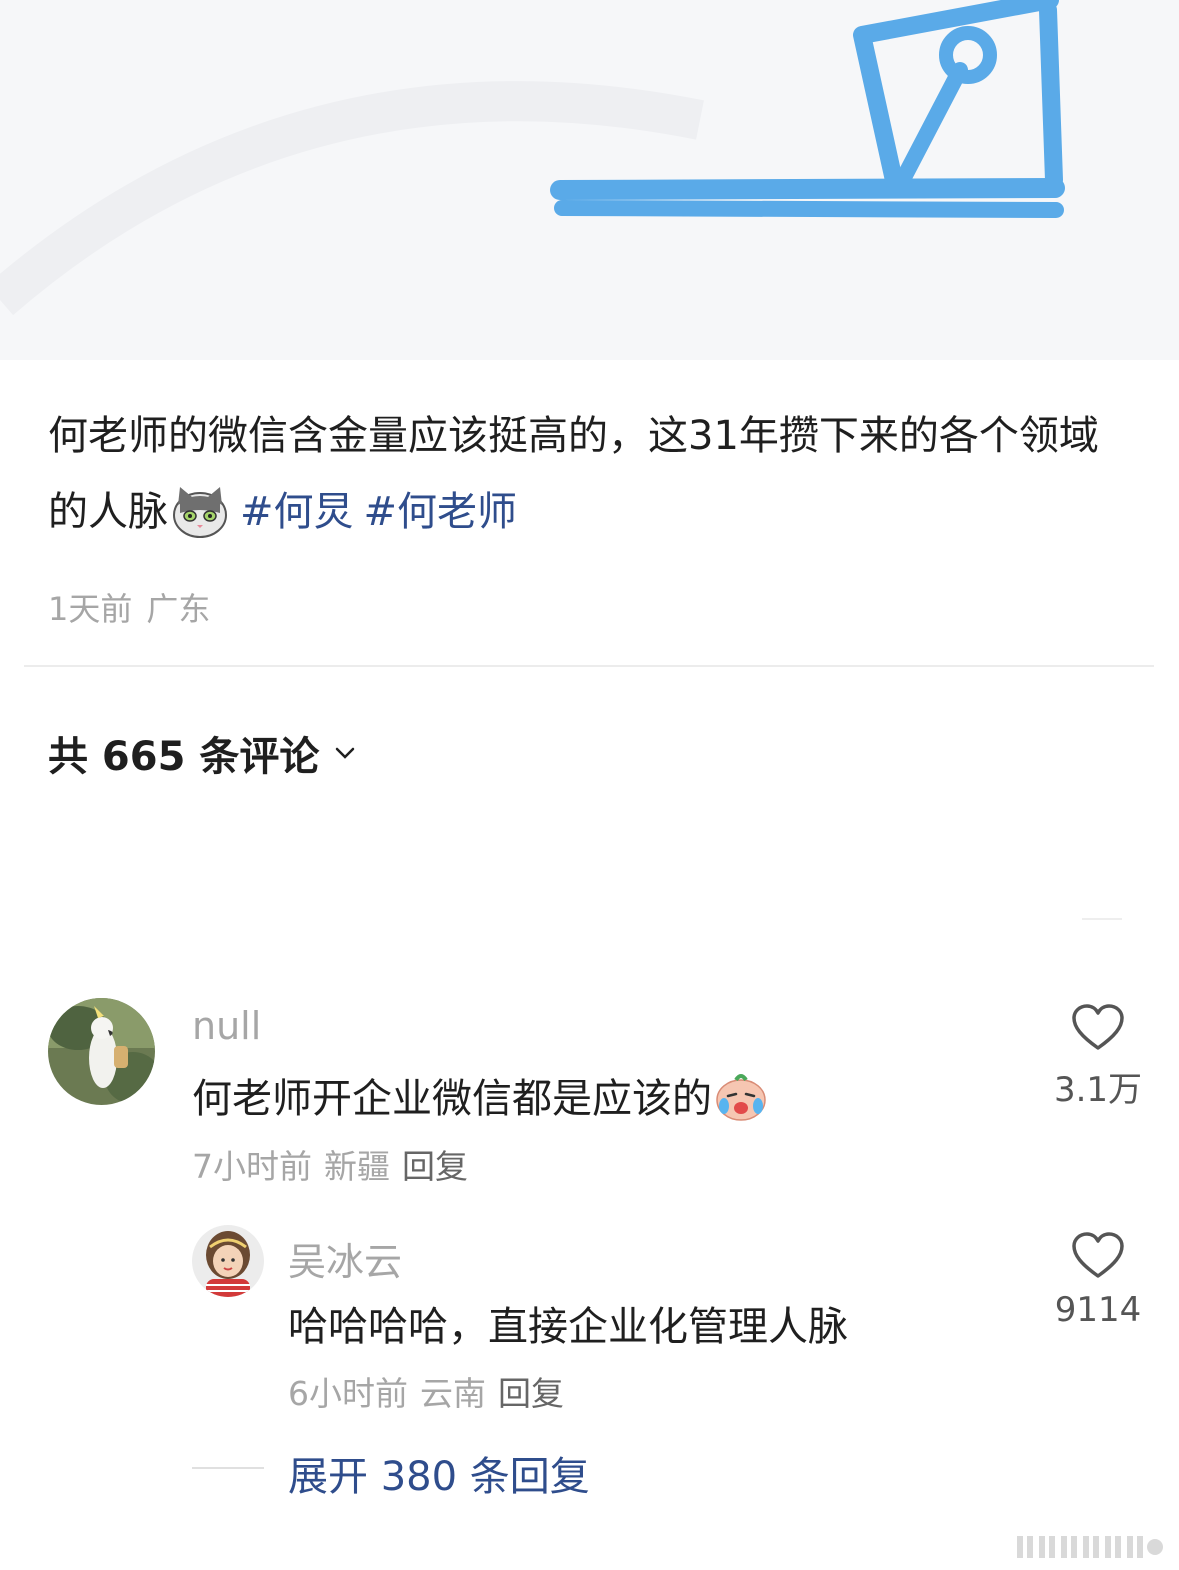 The image size is (1179, 1570). Describe the element at coordinates (178, 609) in the screenshot. I see `post-location: 广东` at that location.